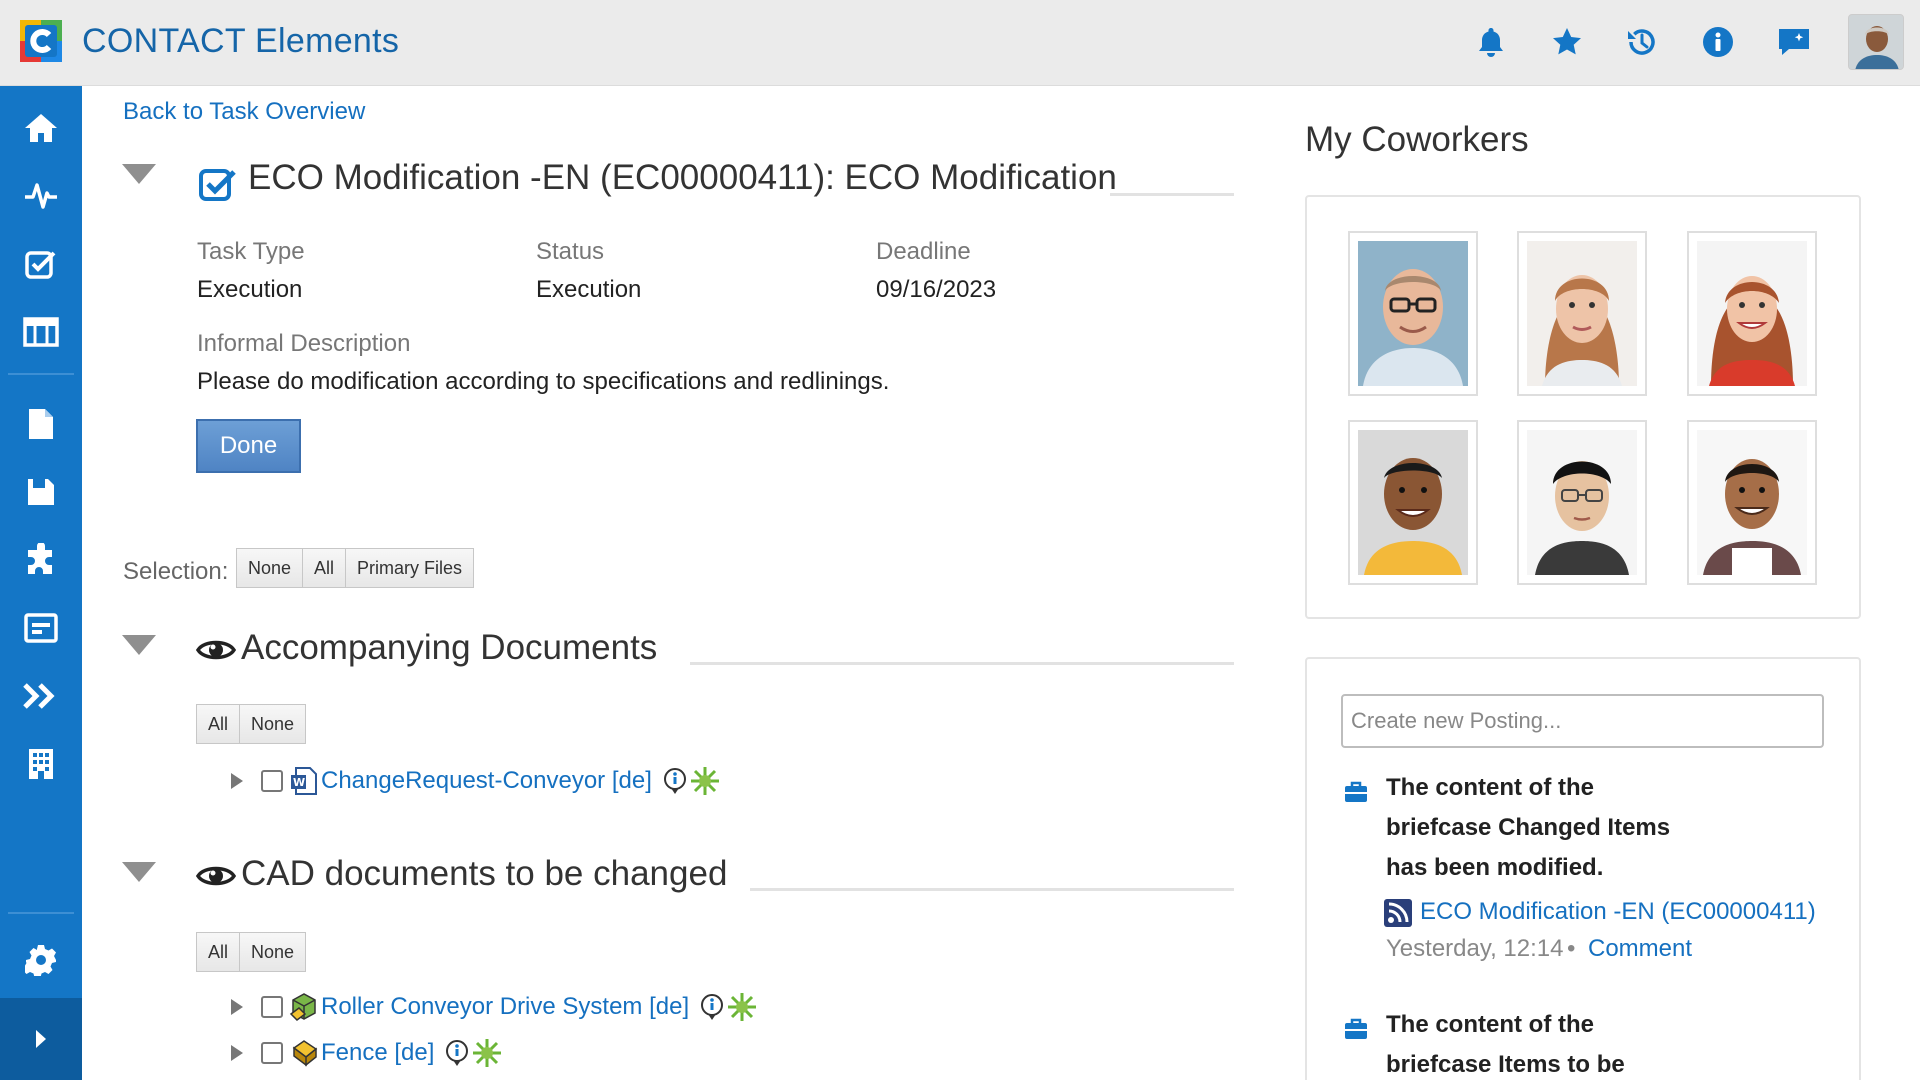 Image resolution: width=1920 pixels, height=1080 pixels. I want to click on deadline-label: Deadline, so click(923, 251).